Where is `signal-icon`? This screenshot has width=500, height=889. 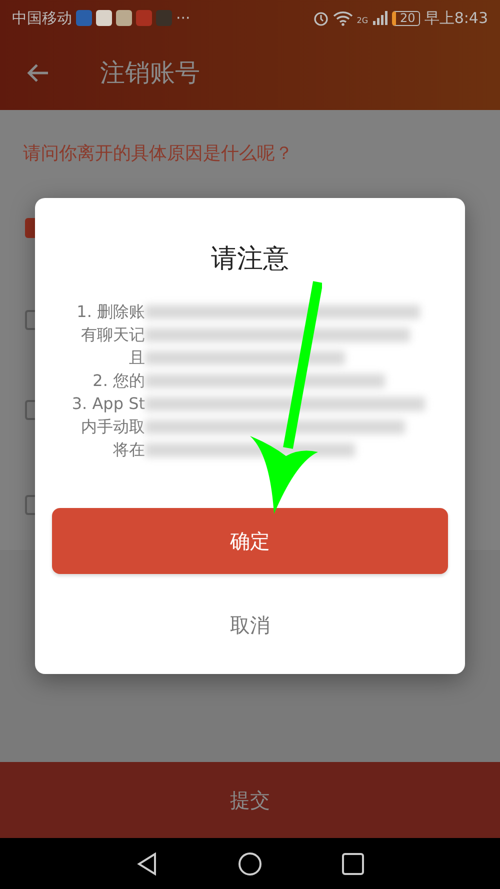
signal-icon is located at coordinates (380, 18).